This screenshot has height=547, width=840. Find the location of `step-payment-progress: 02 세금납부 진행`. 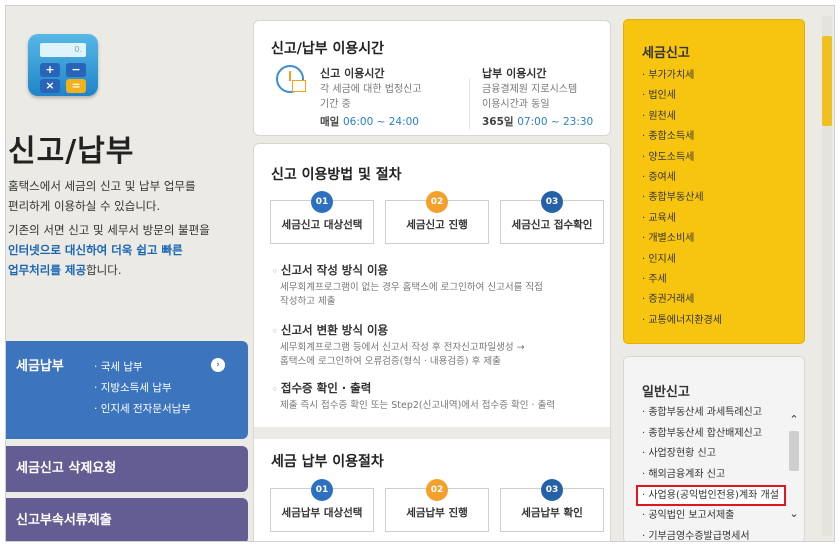

step-payment-progress: 02 세금납부 진행 is located at coordinates (437, 505).